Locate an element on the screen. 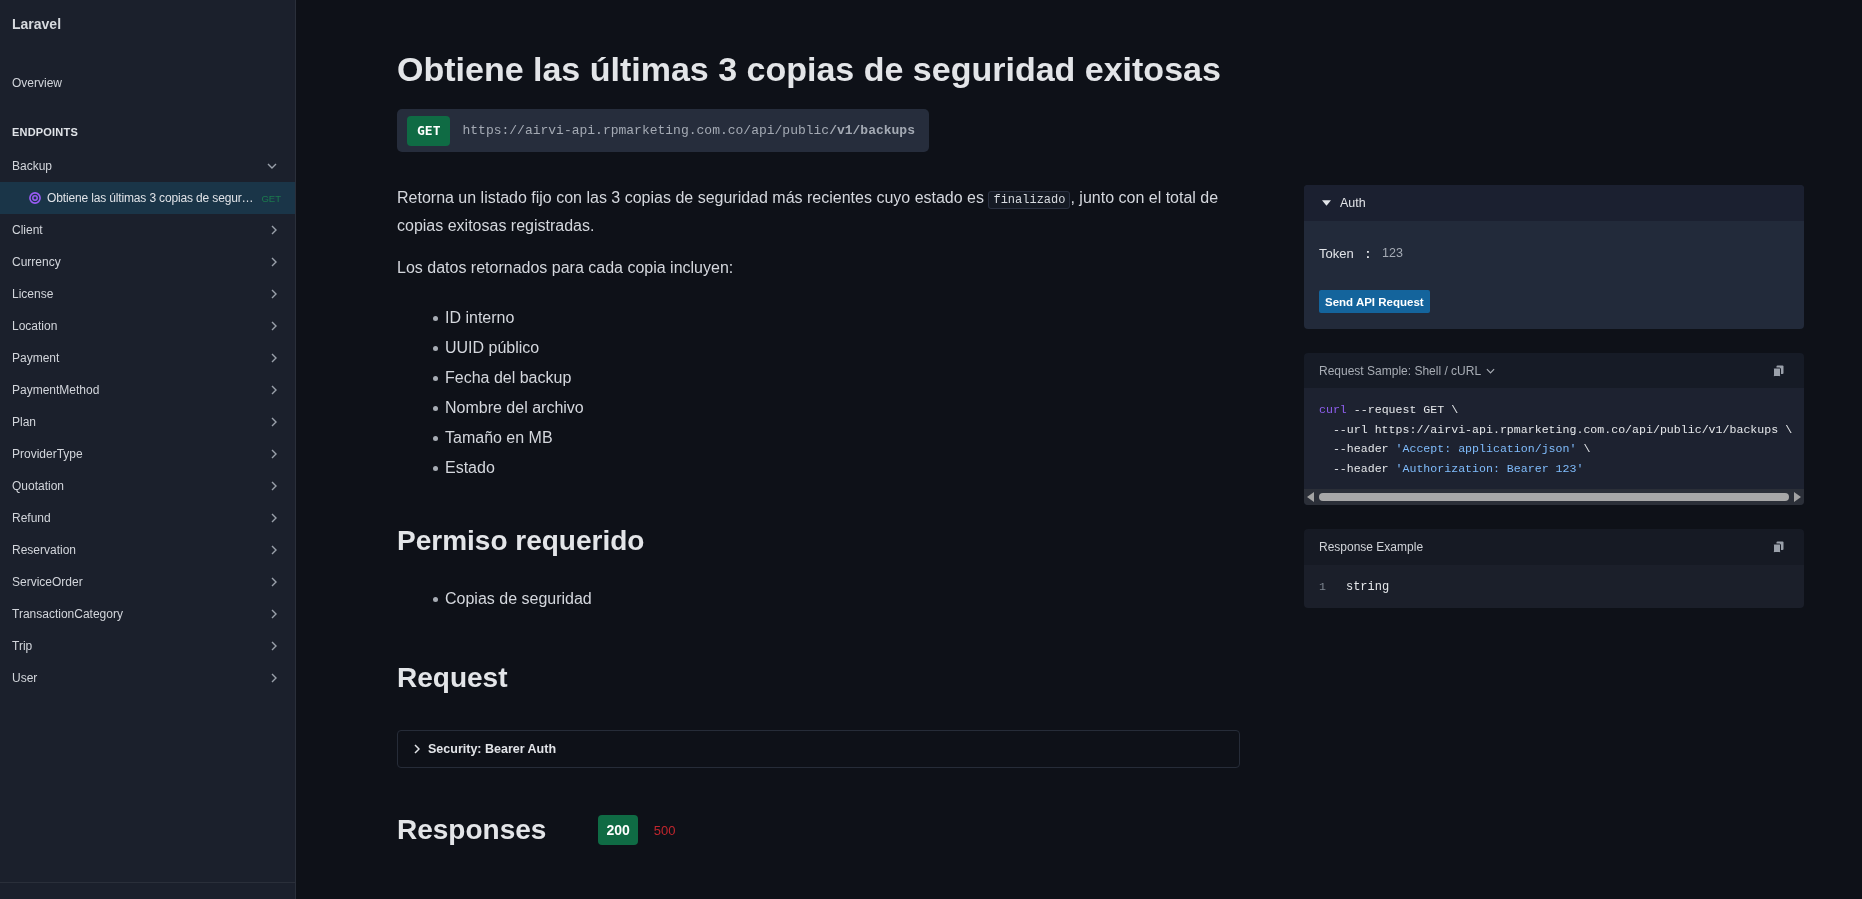 Image resolution: width=1862 pixels, height=899 pixels. security-toggle: Security: Bearer Auth is located at coordinates (818, 749).